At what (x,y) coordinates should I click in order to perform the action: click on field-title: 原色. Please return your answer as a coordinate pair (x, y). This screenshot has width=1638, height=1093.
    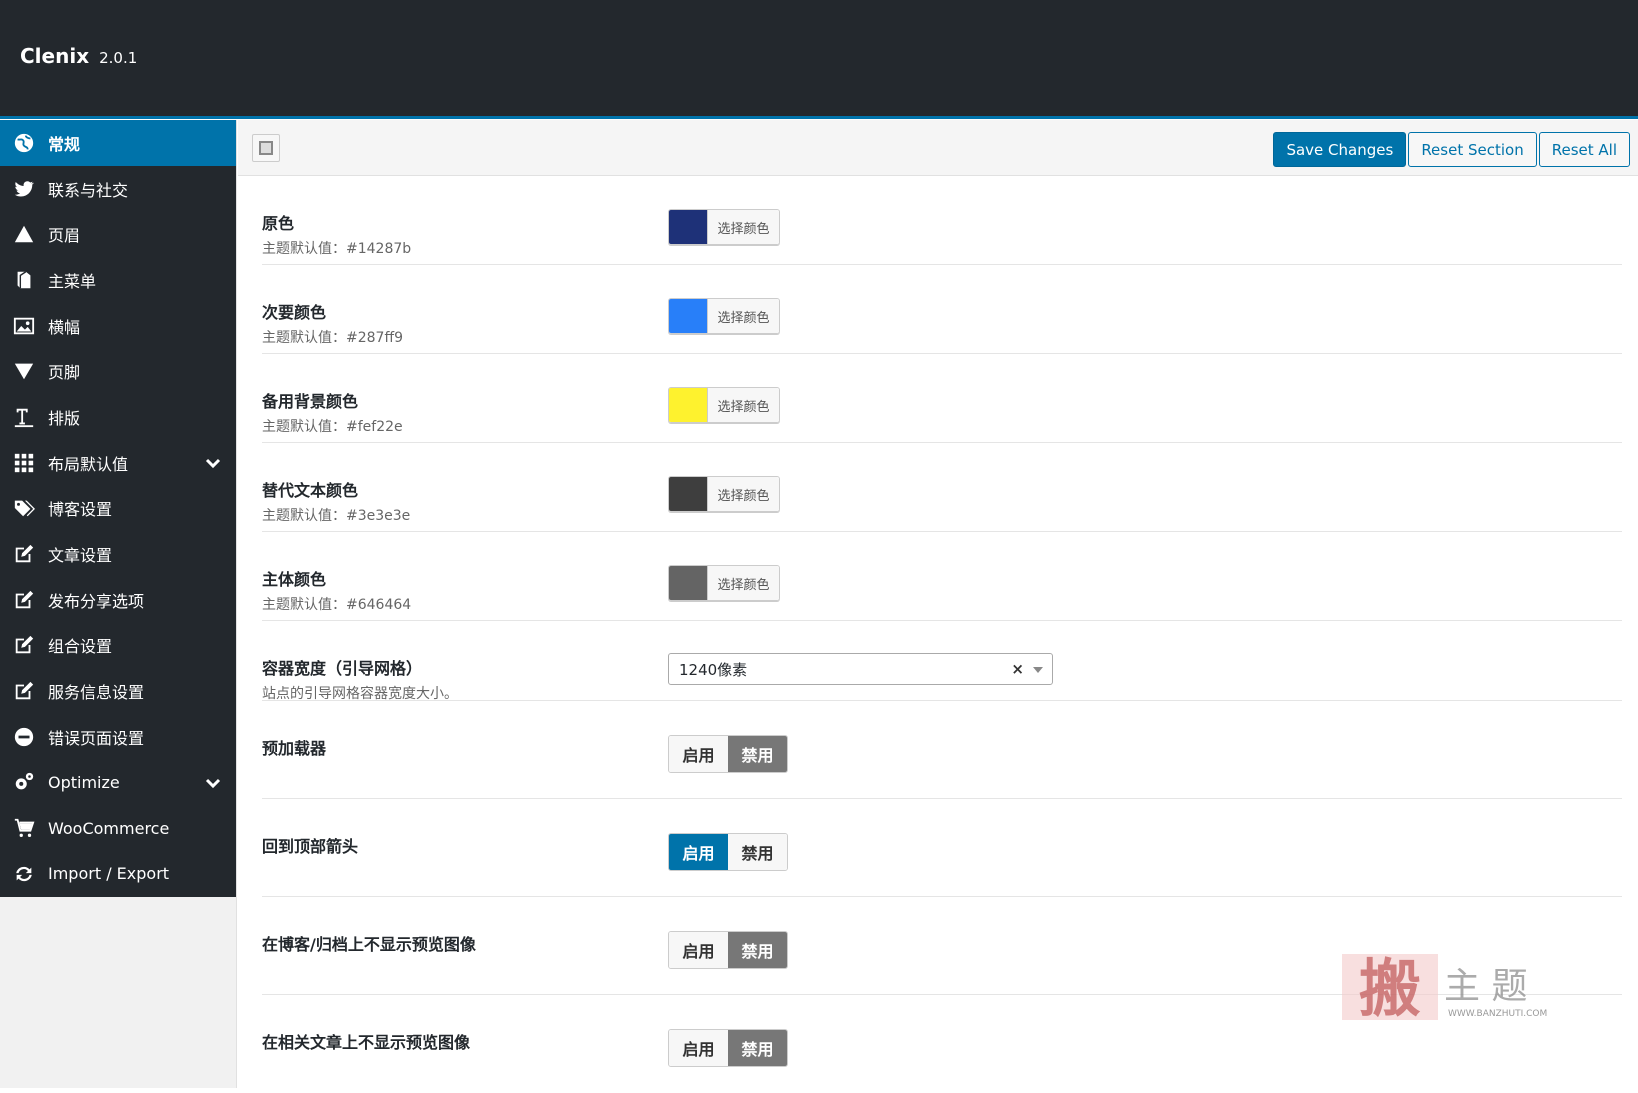
    Looking at the image, I should click on (278, 223).